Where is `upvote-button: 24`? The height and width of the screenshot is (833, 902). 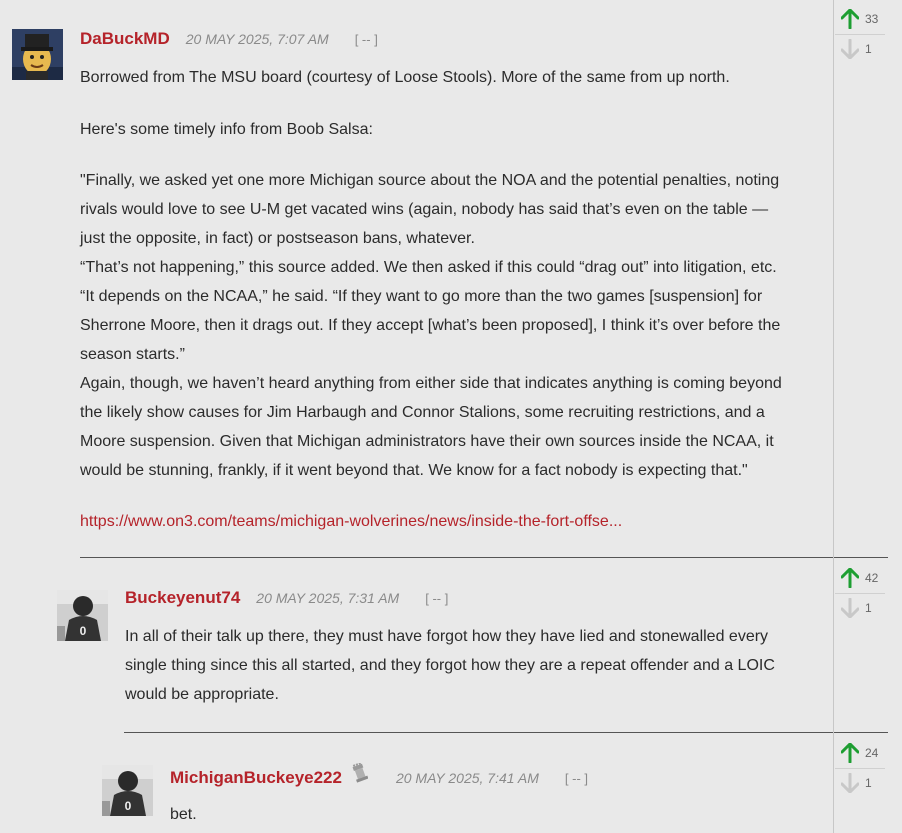 upvote-button: 24 is located at coordinates (860, 753).